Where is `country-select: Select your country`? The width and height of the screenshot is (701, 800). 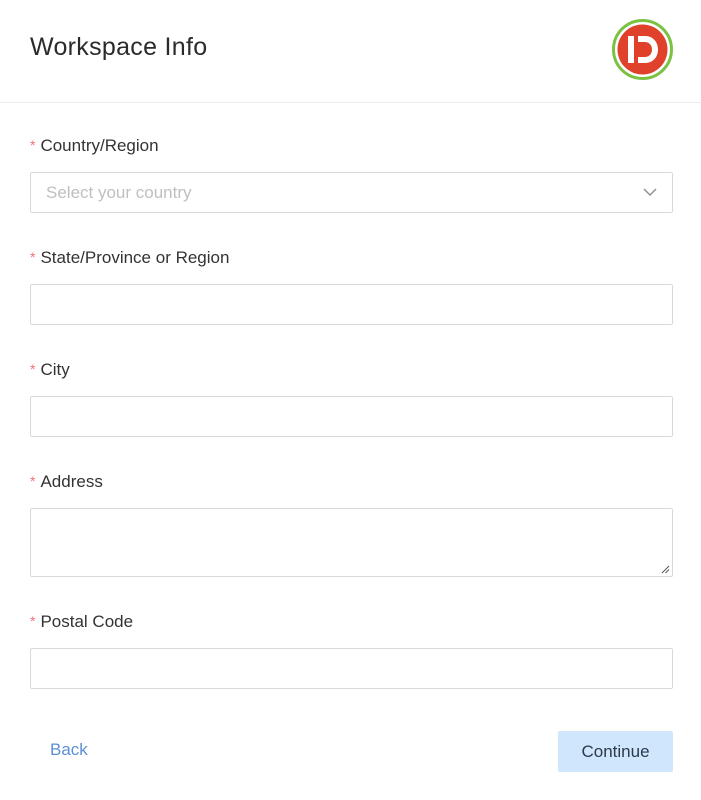 country-select: Select your country is located at coordinates (351, 192).